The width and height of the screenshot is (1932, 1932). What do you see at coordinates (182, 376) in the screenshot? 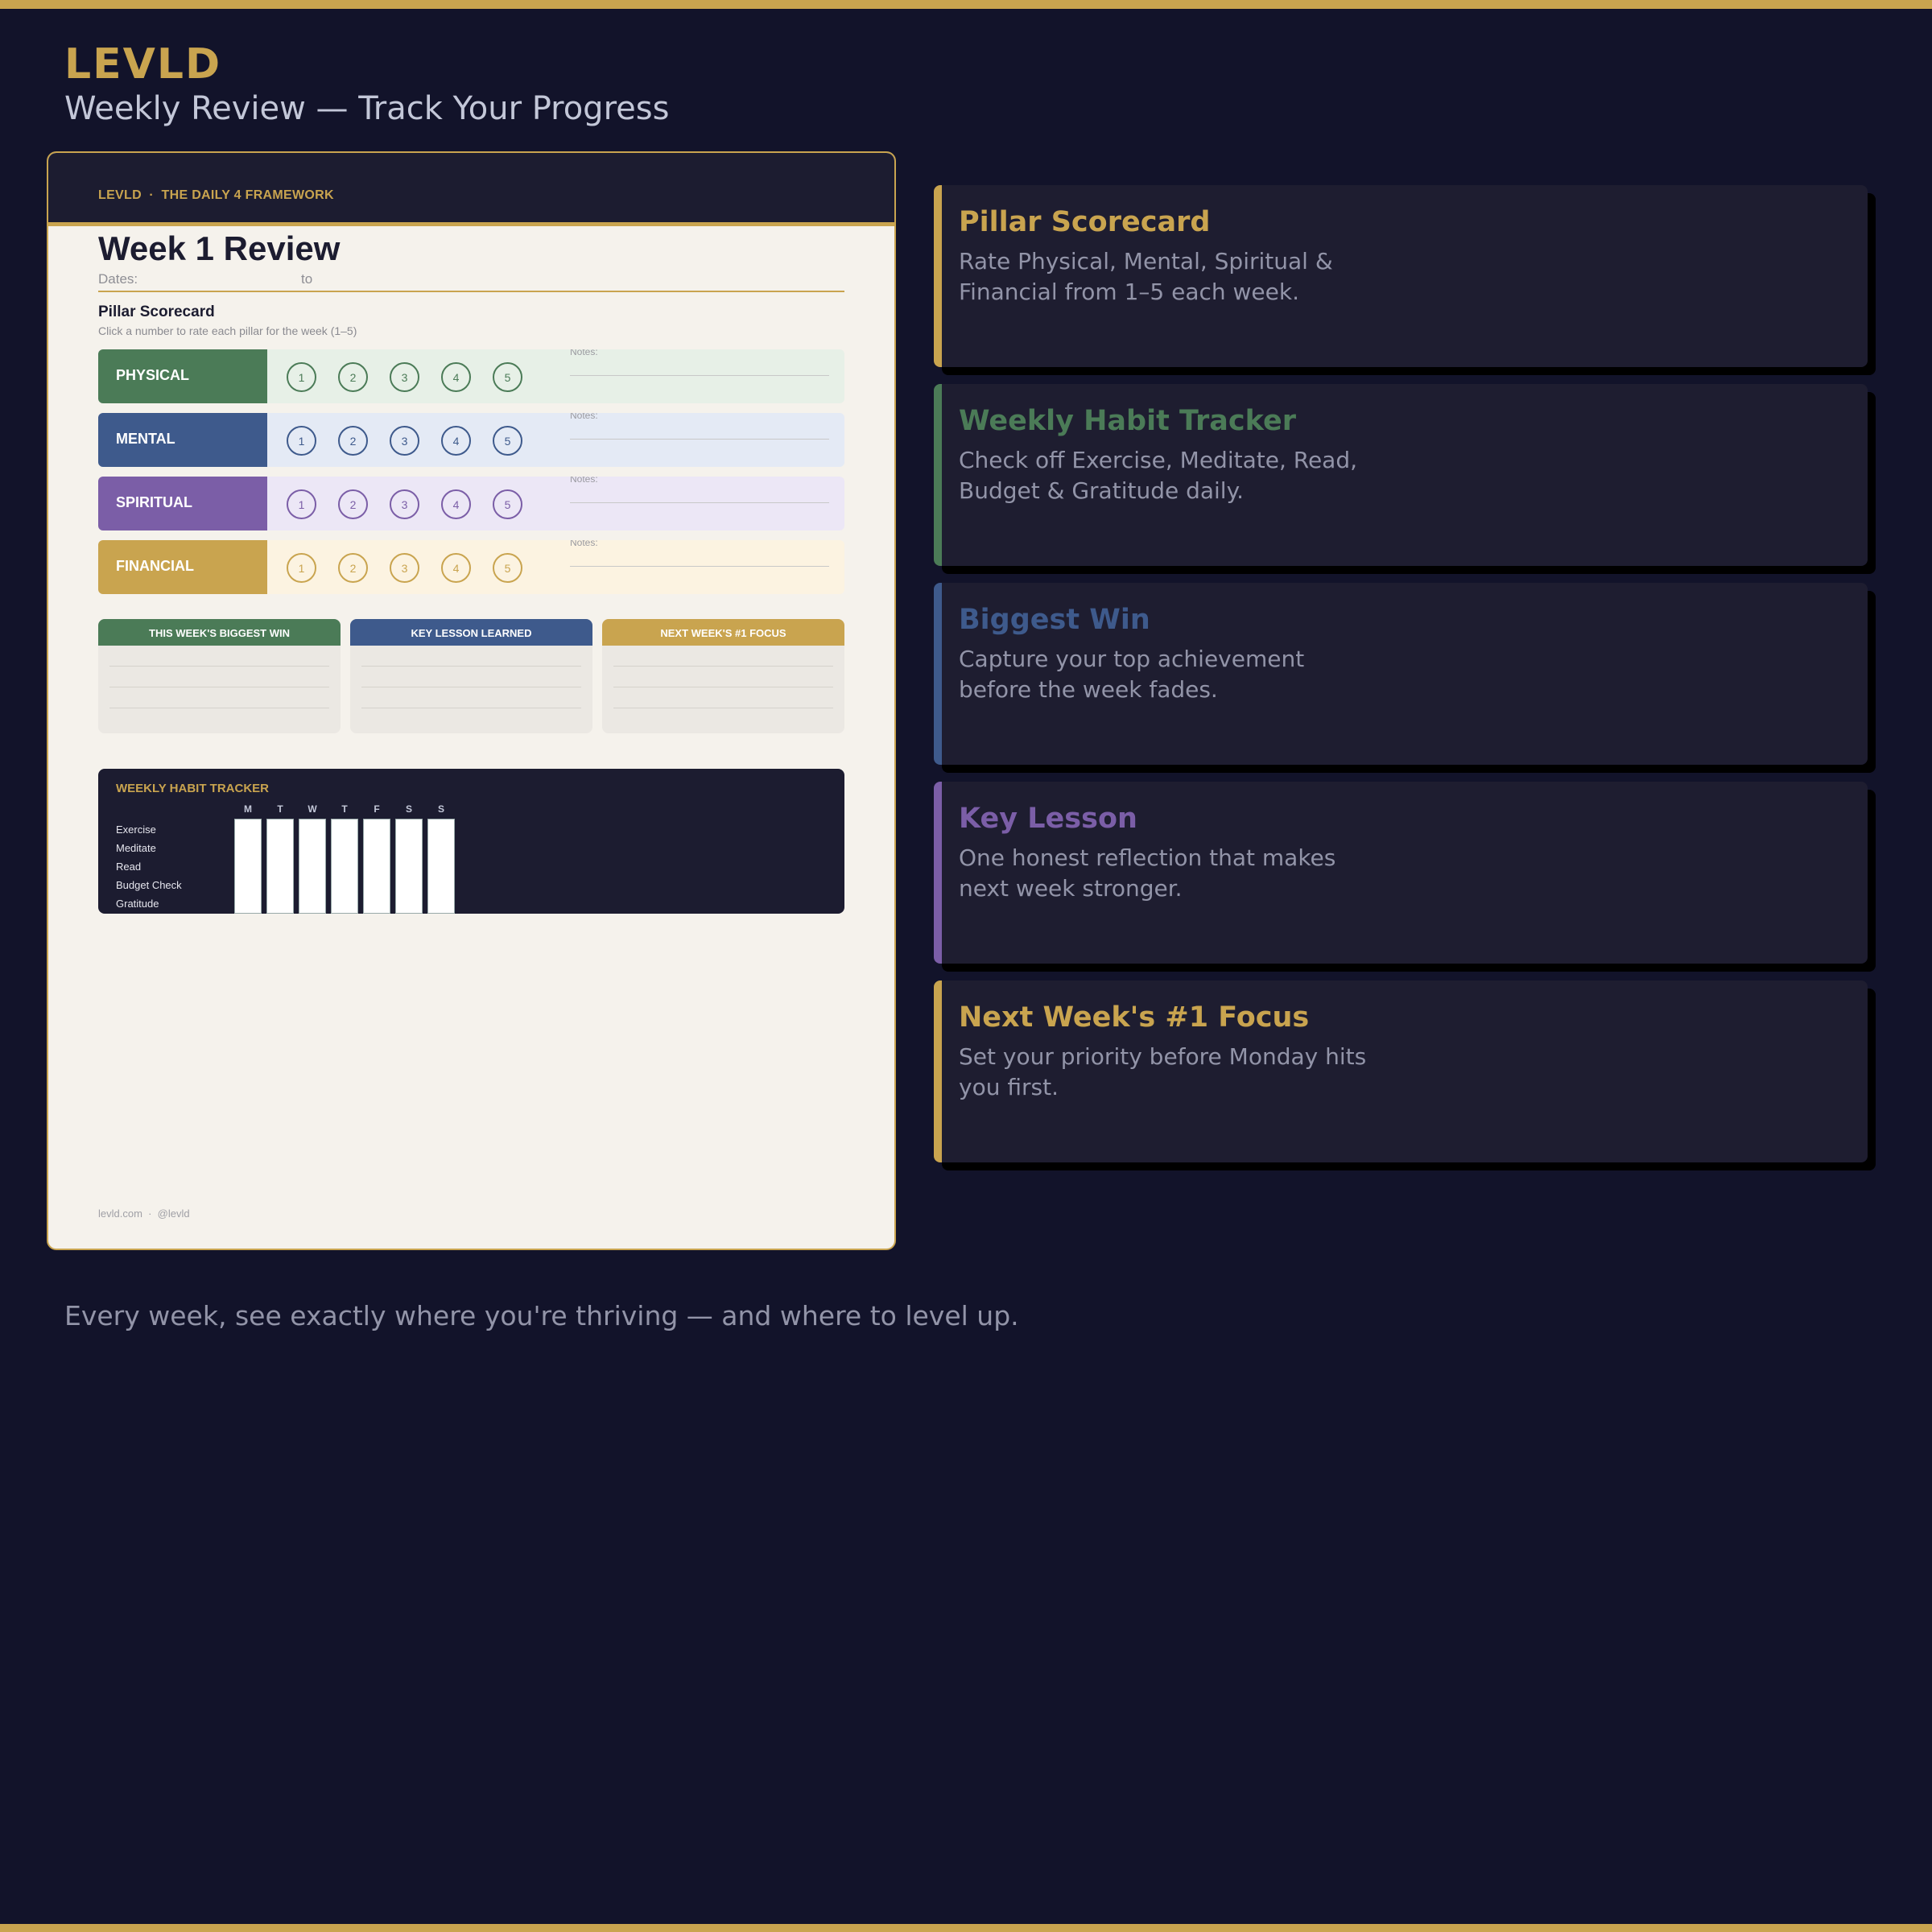
I see `pillar-label: PHYSICAL` at bounding box center [182, 376].